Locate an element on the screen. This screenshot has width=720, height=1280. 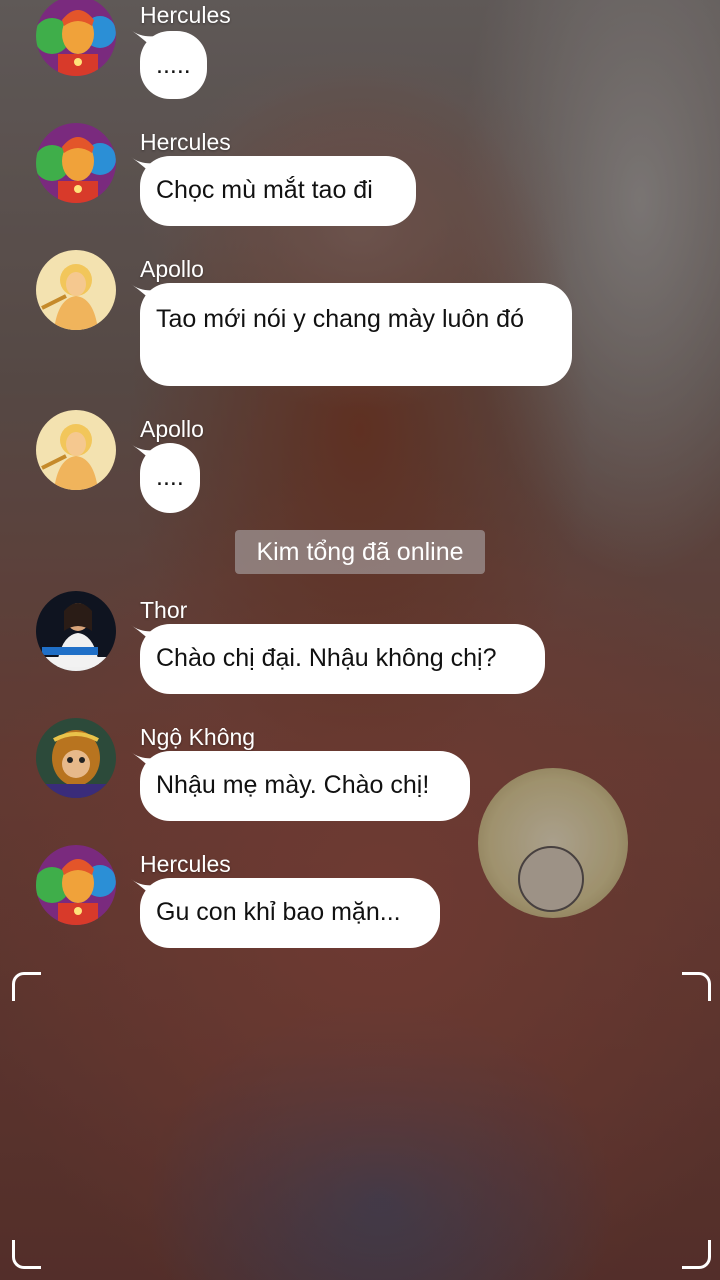
frame-corner-top-left is located at coordinates (26, 986).